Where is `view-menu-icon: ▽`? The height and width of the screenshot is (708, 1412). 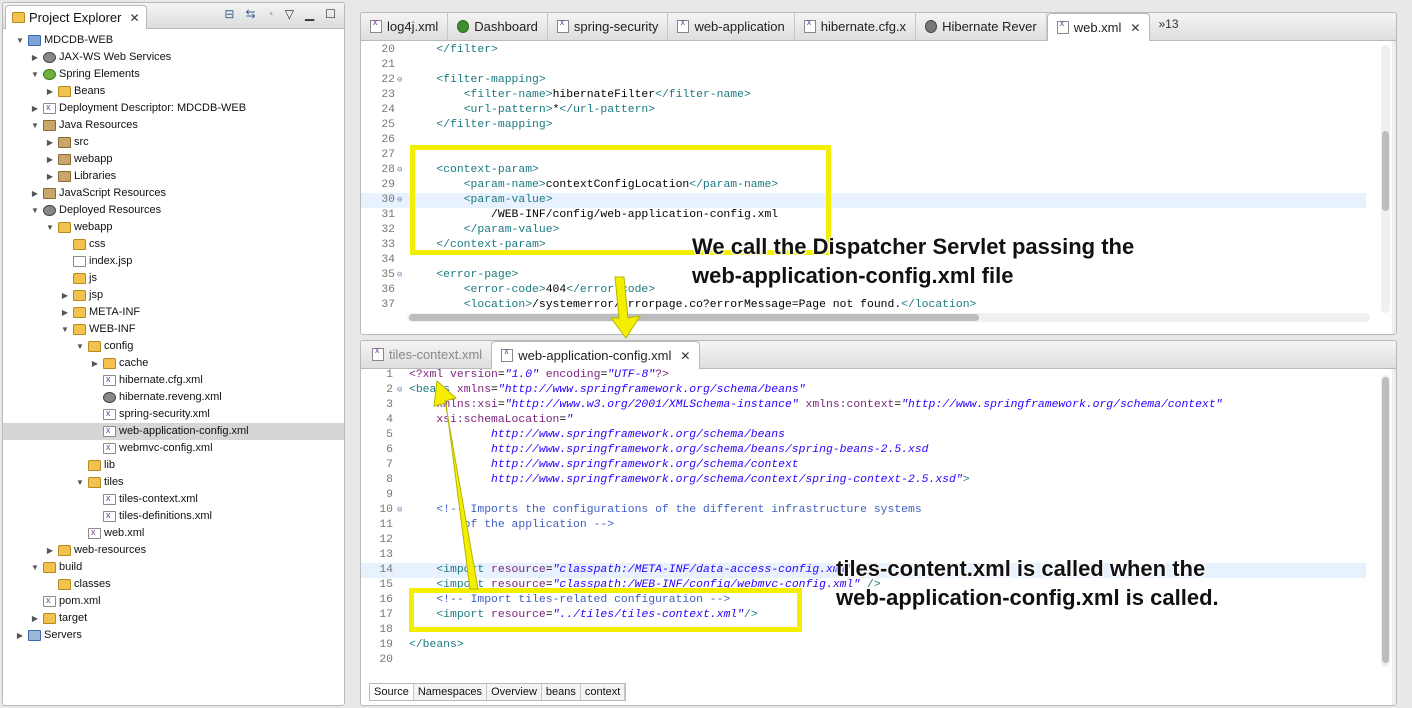
view-menu-icon: ▽ is located at coordinates (289, 14).